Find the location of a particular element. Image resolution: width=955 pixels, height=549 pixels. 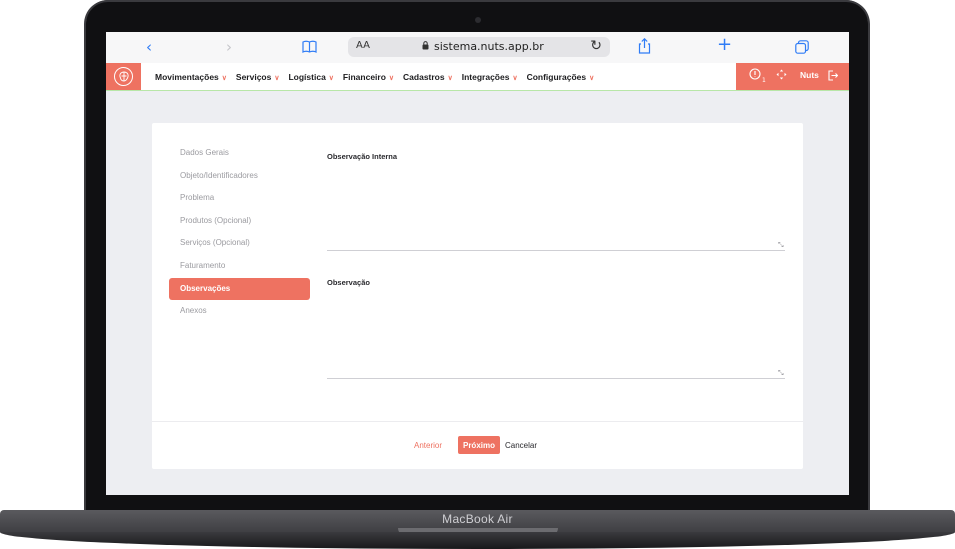

step-anexos: Anexos is located at coordinates (239, 311).